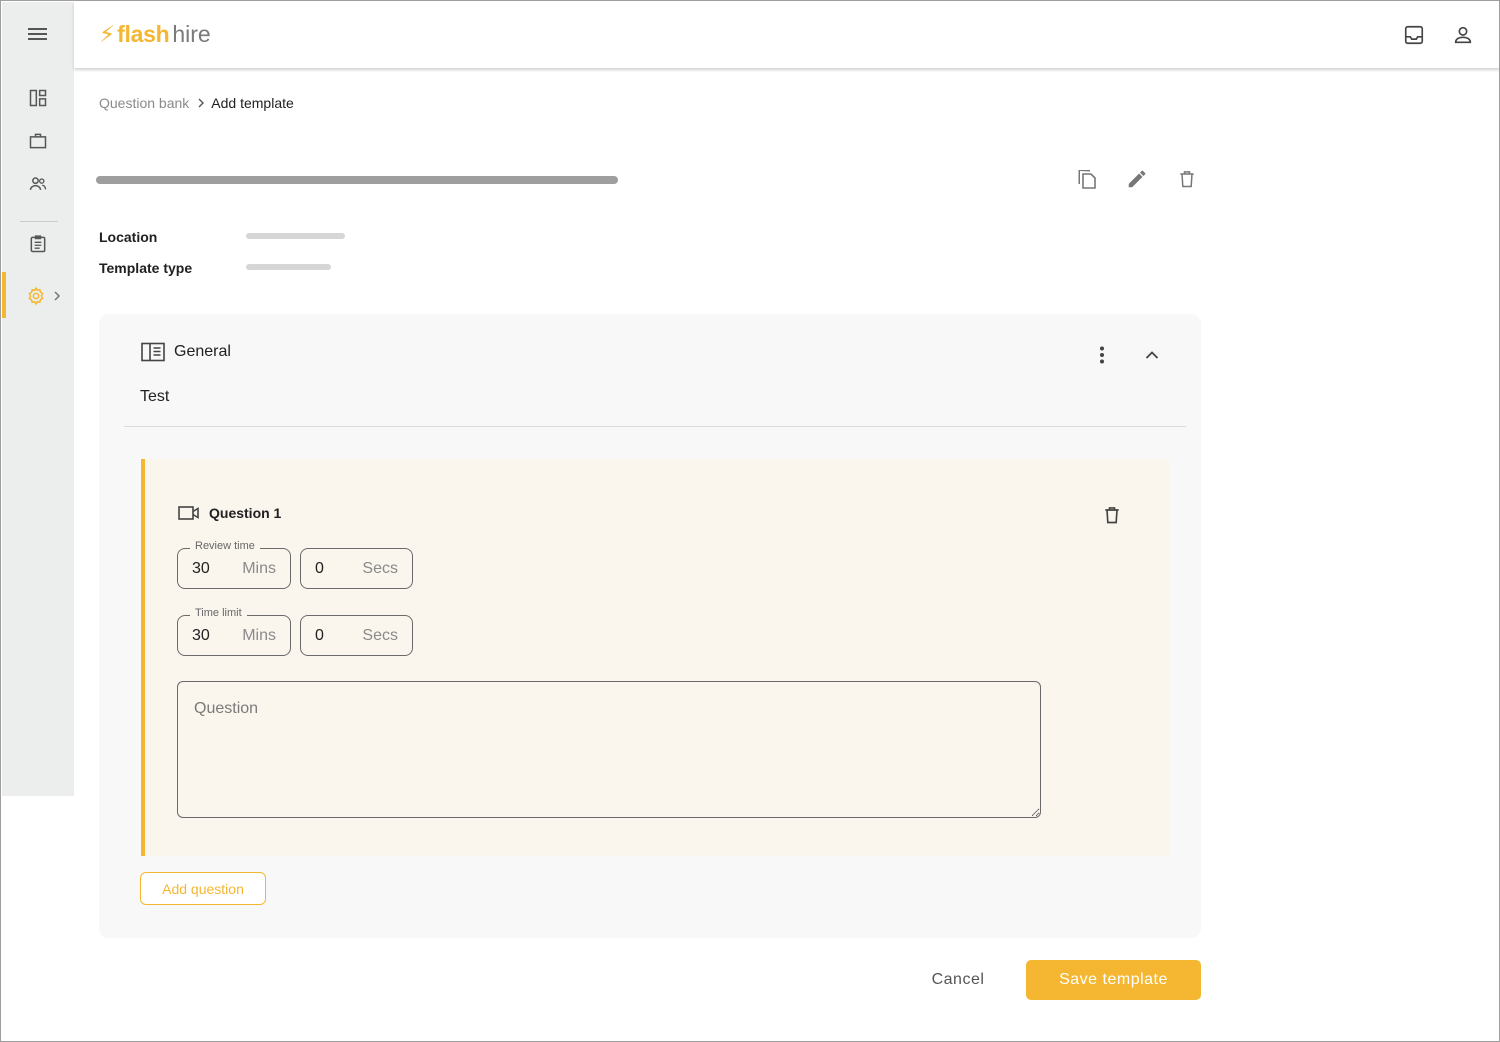 The image size is (1500, 1042). I want to click on dashboard-icon, so click(38, 98).